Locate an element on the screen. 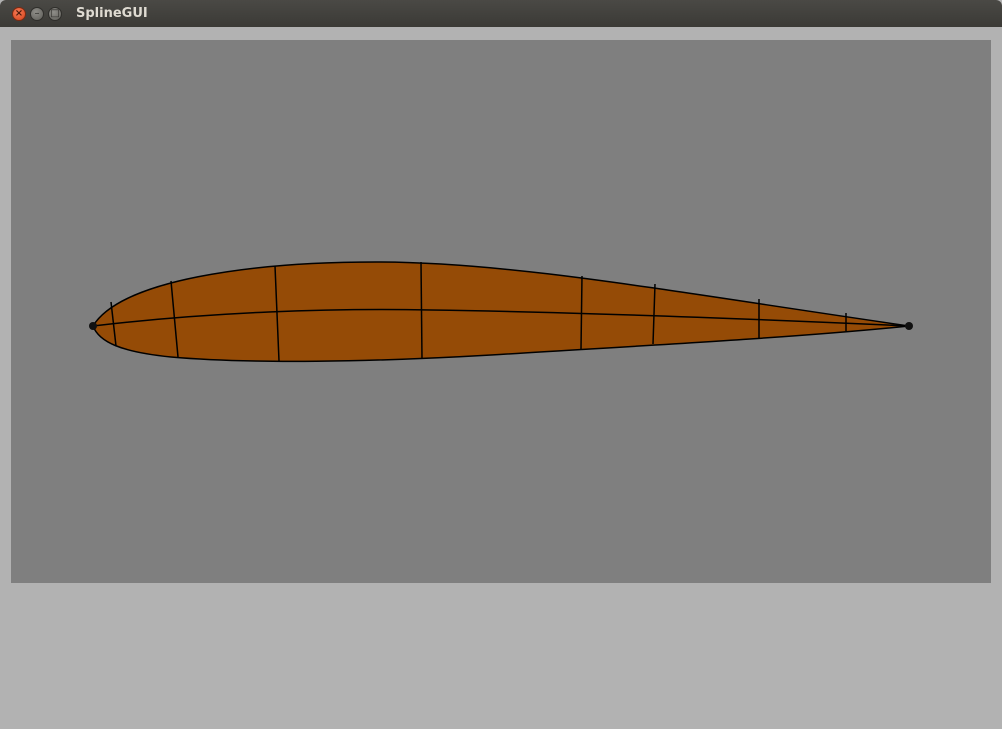 The height and width of the screenshot is (729, 1002). title-bar: × – □ SplineGUI is located at coordinates (501, 13).